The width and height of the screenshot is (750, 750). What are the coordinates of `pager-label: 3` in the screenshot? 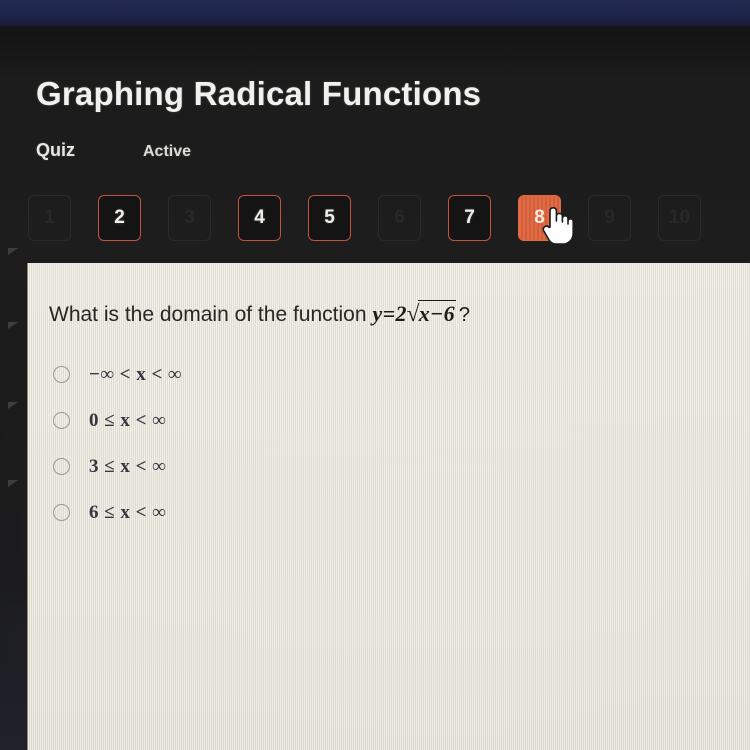 It's located at (189, 217).